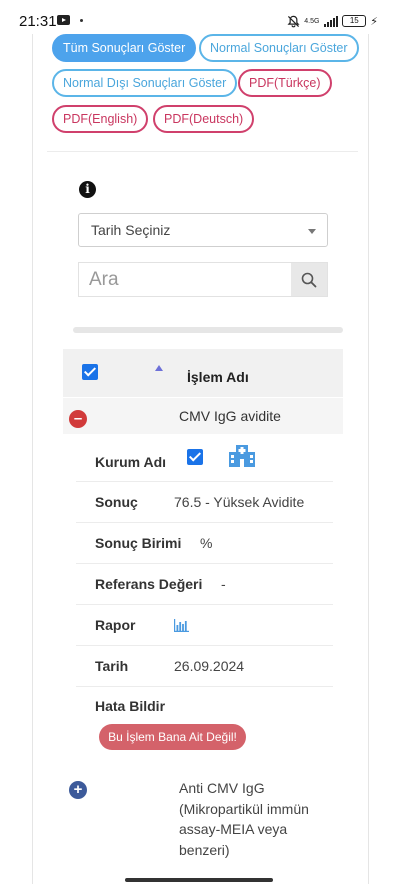 Image resolution: width=400 pixels, height=888 pixels. What do you see at coordinates (131, 230) in the screenshot?
I see `date-select-value: Tarih Seçiniz` at bounding box center [131, 230].